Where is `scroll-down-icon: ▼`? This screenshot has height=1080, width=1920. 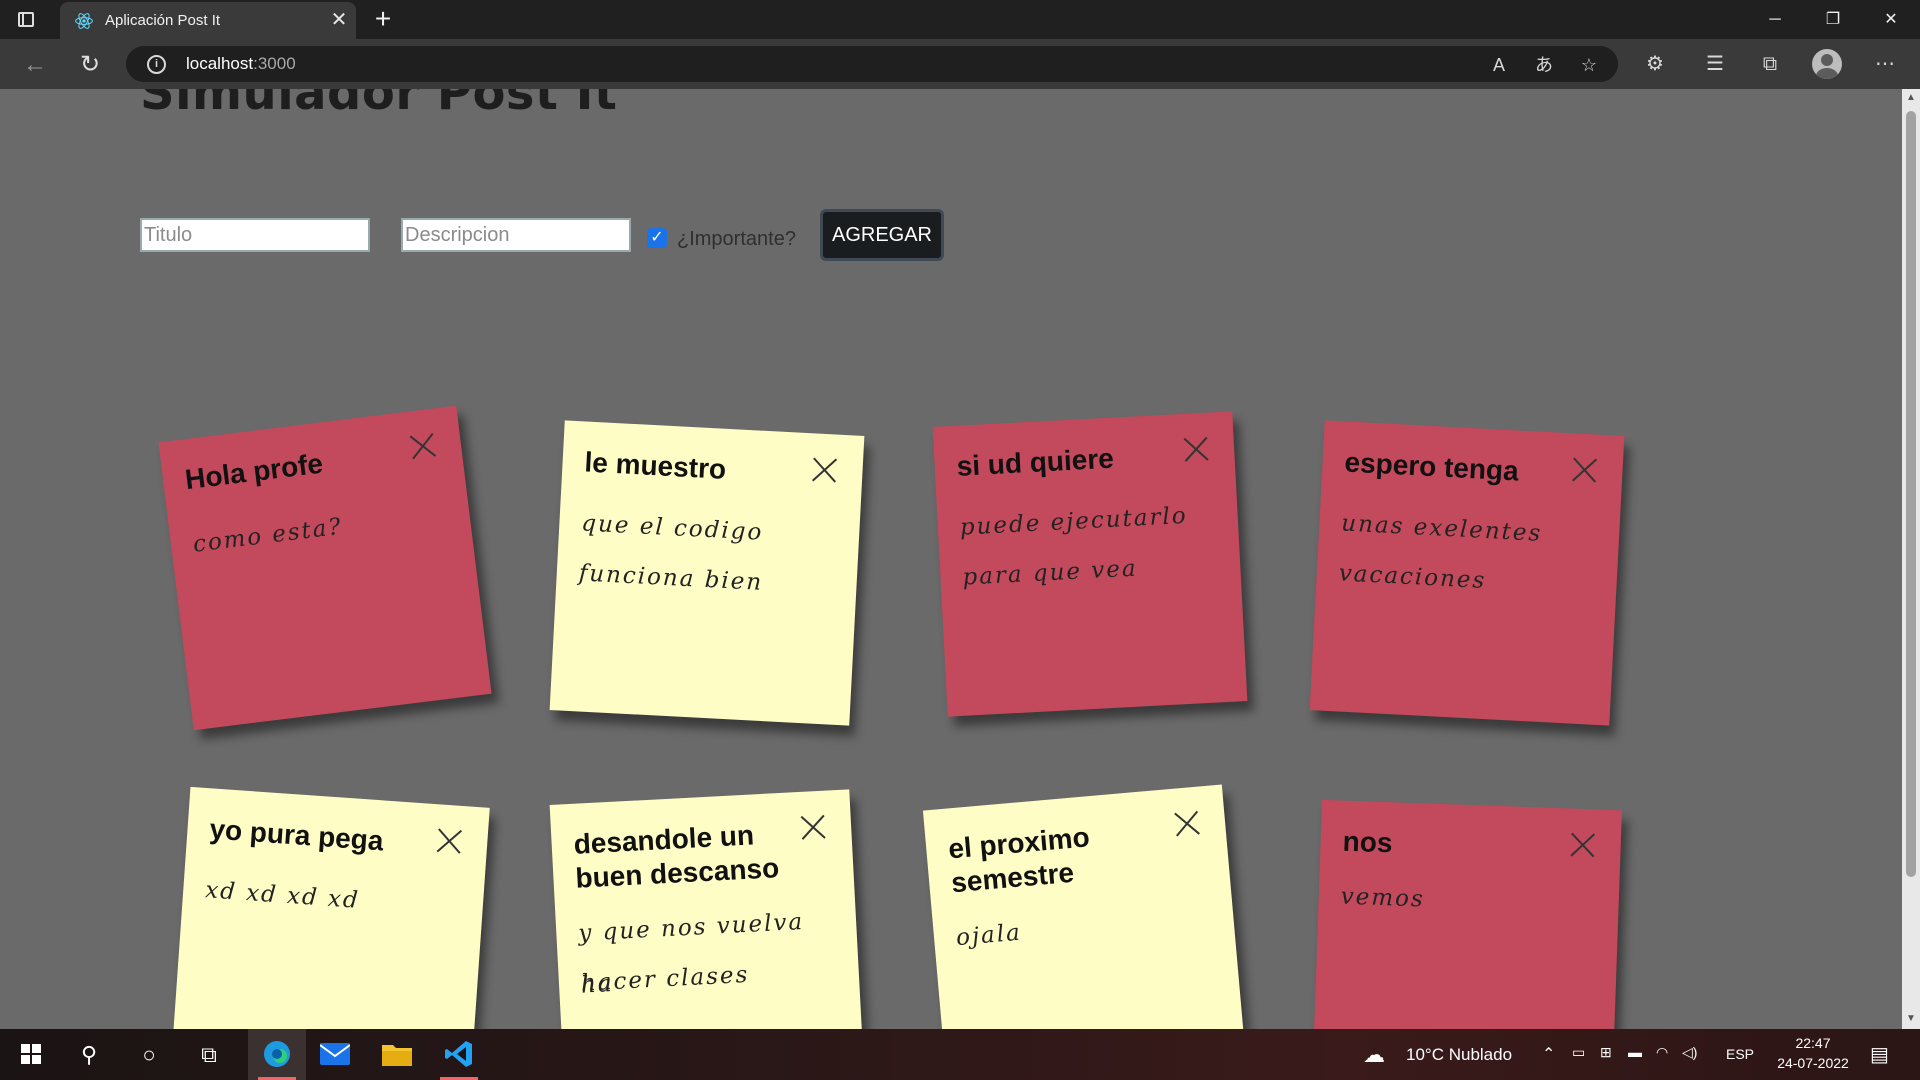 scroll-down-icon: ▼ is located at coordinates (1911, 1019).